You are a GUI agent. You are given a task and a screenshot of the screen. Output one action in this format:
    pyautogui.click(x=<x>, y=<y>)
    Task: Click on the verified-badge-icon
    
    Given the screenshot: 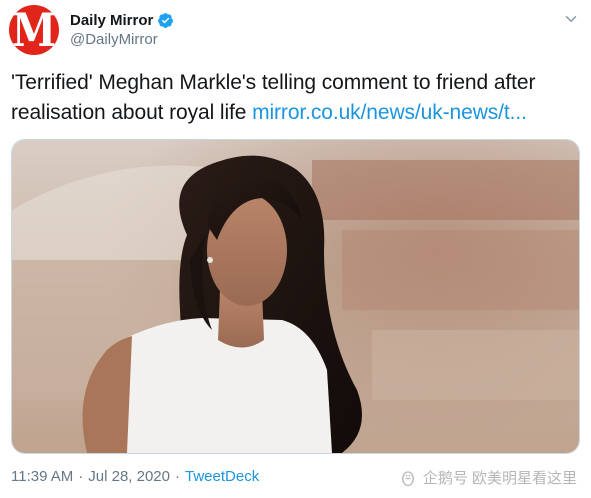 What is the action you would take?
    pyautogui.click(x=166, y=20)
    